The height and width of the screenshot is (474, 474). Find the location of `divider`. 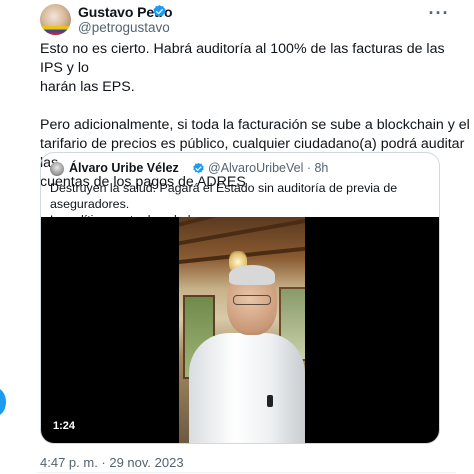

divider is located at coordinates (246, 472).